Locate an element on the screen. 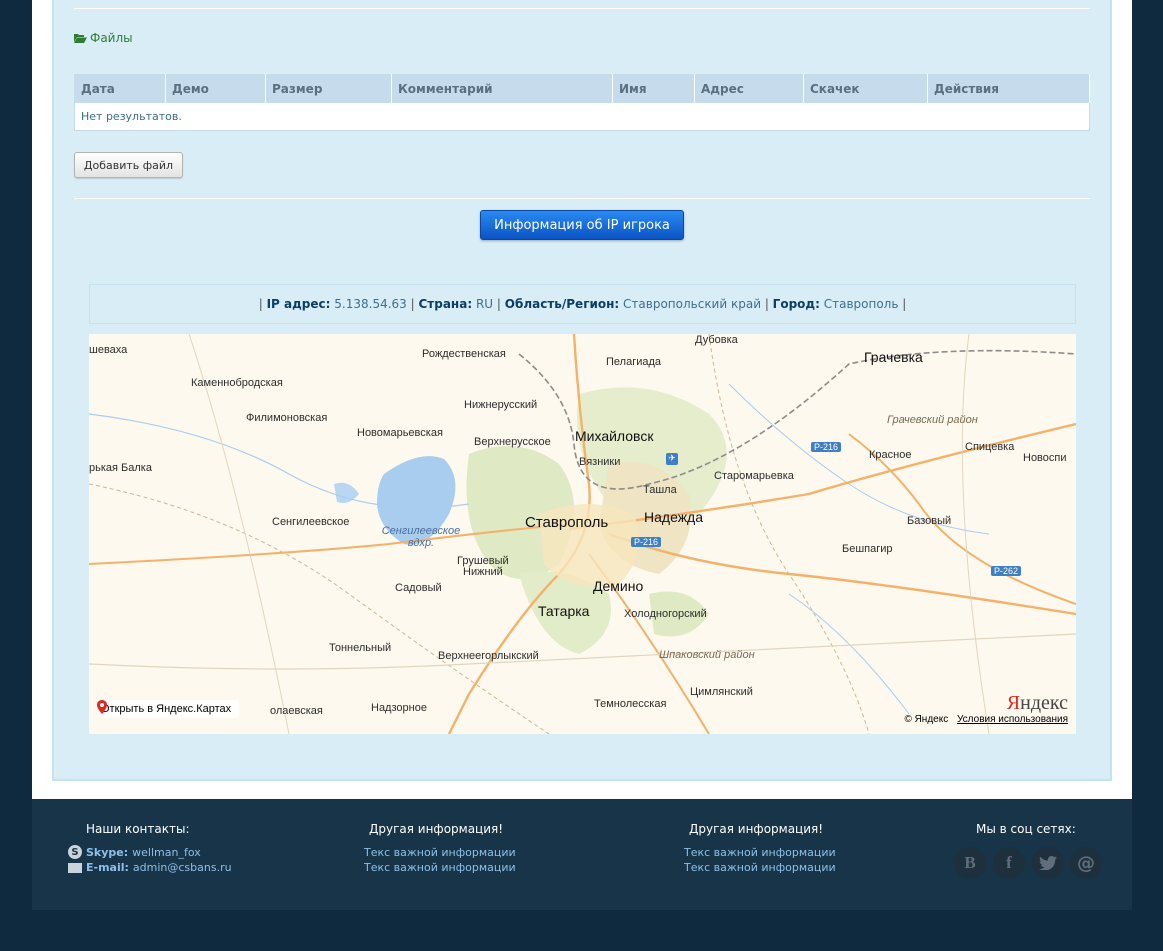  social-title: Мы в соц сетях: is located at coordinates (1026, 829).